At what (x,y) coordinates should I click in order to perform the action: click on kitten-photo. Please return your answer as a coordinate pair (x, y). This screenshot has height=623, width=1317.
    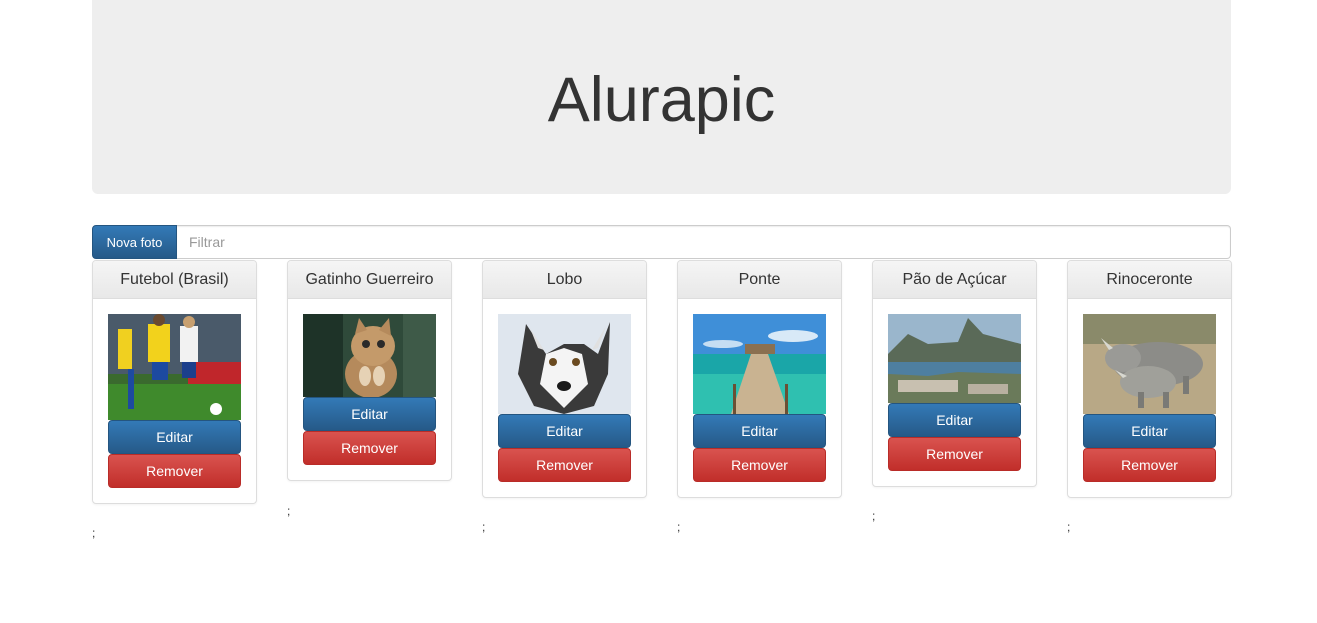
    Looking at the image, I should click on (369, 355).